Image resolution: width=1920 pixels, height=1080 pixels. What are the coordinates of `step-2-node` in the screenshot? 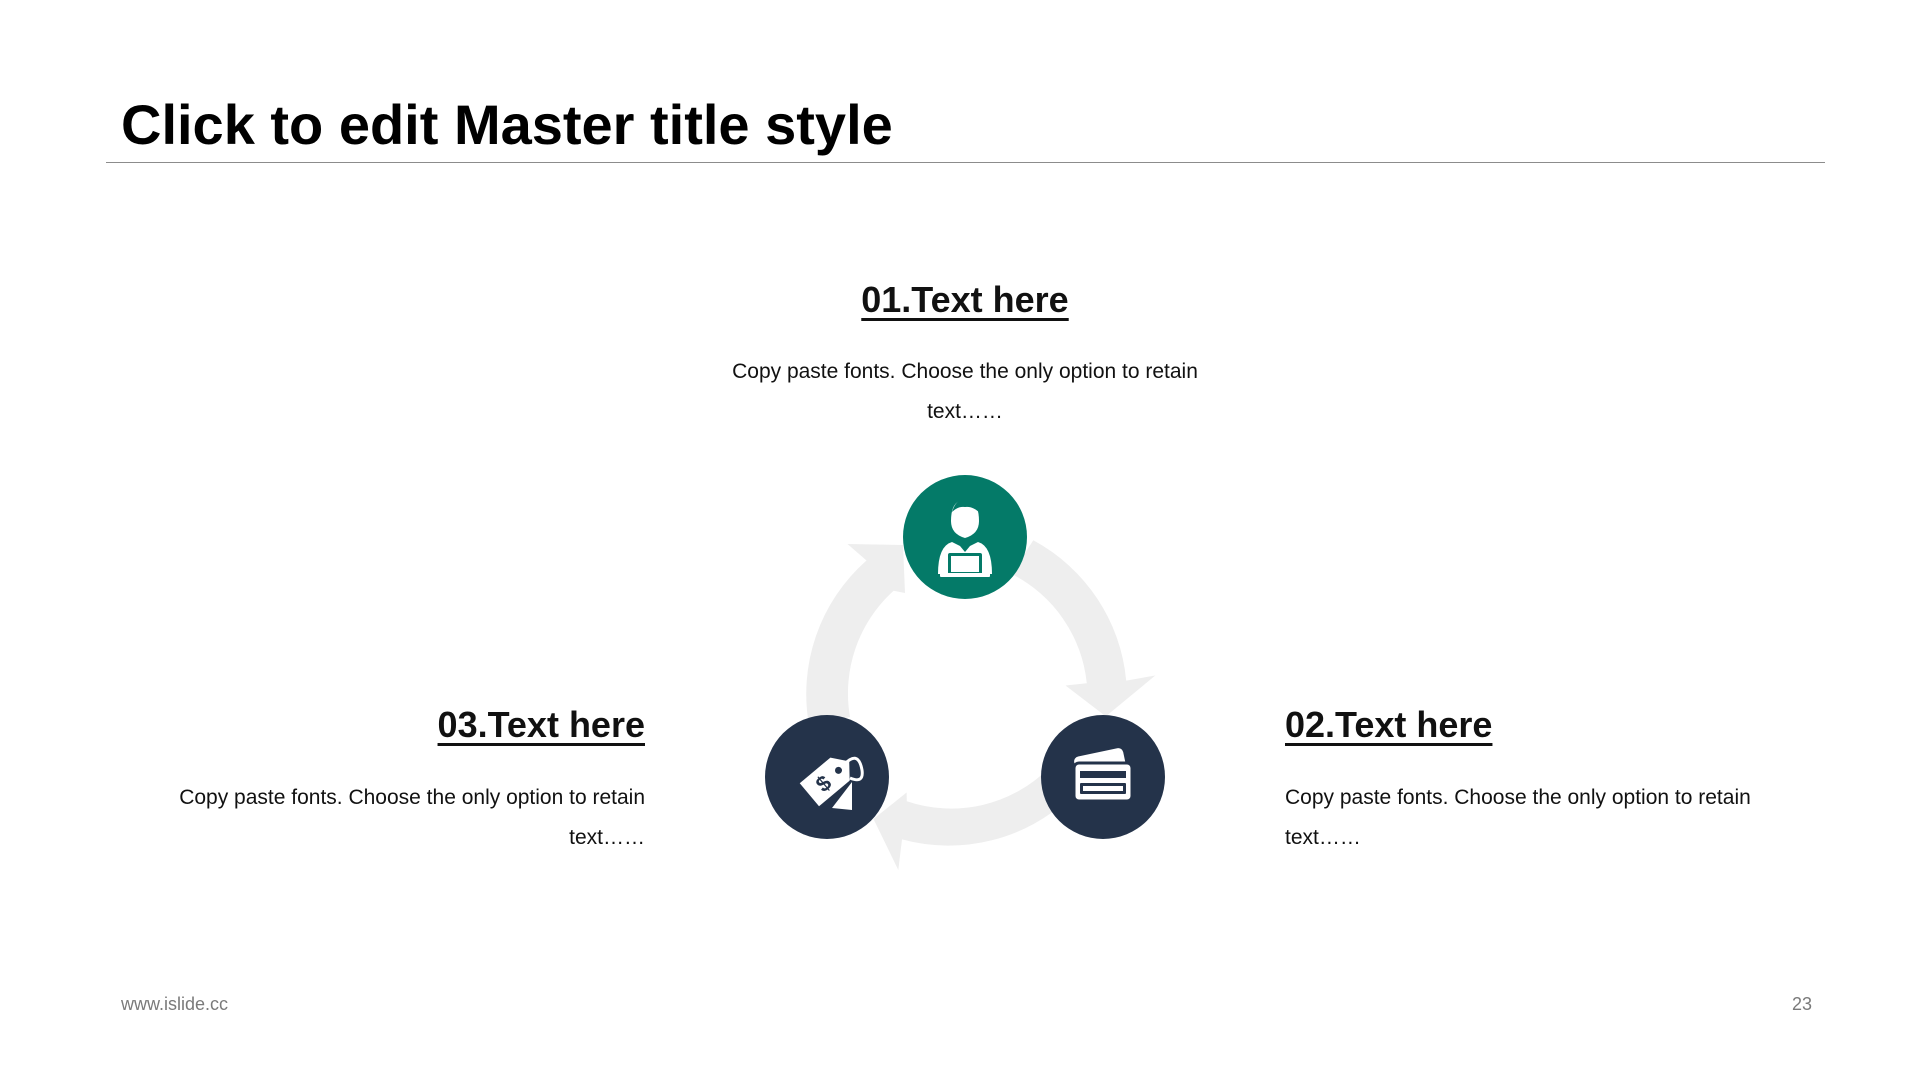 It's located at (1103, 777).